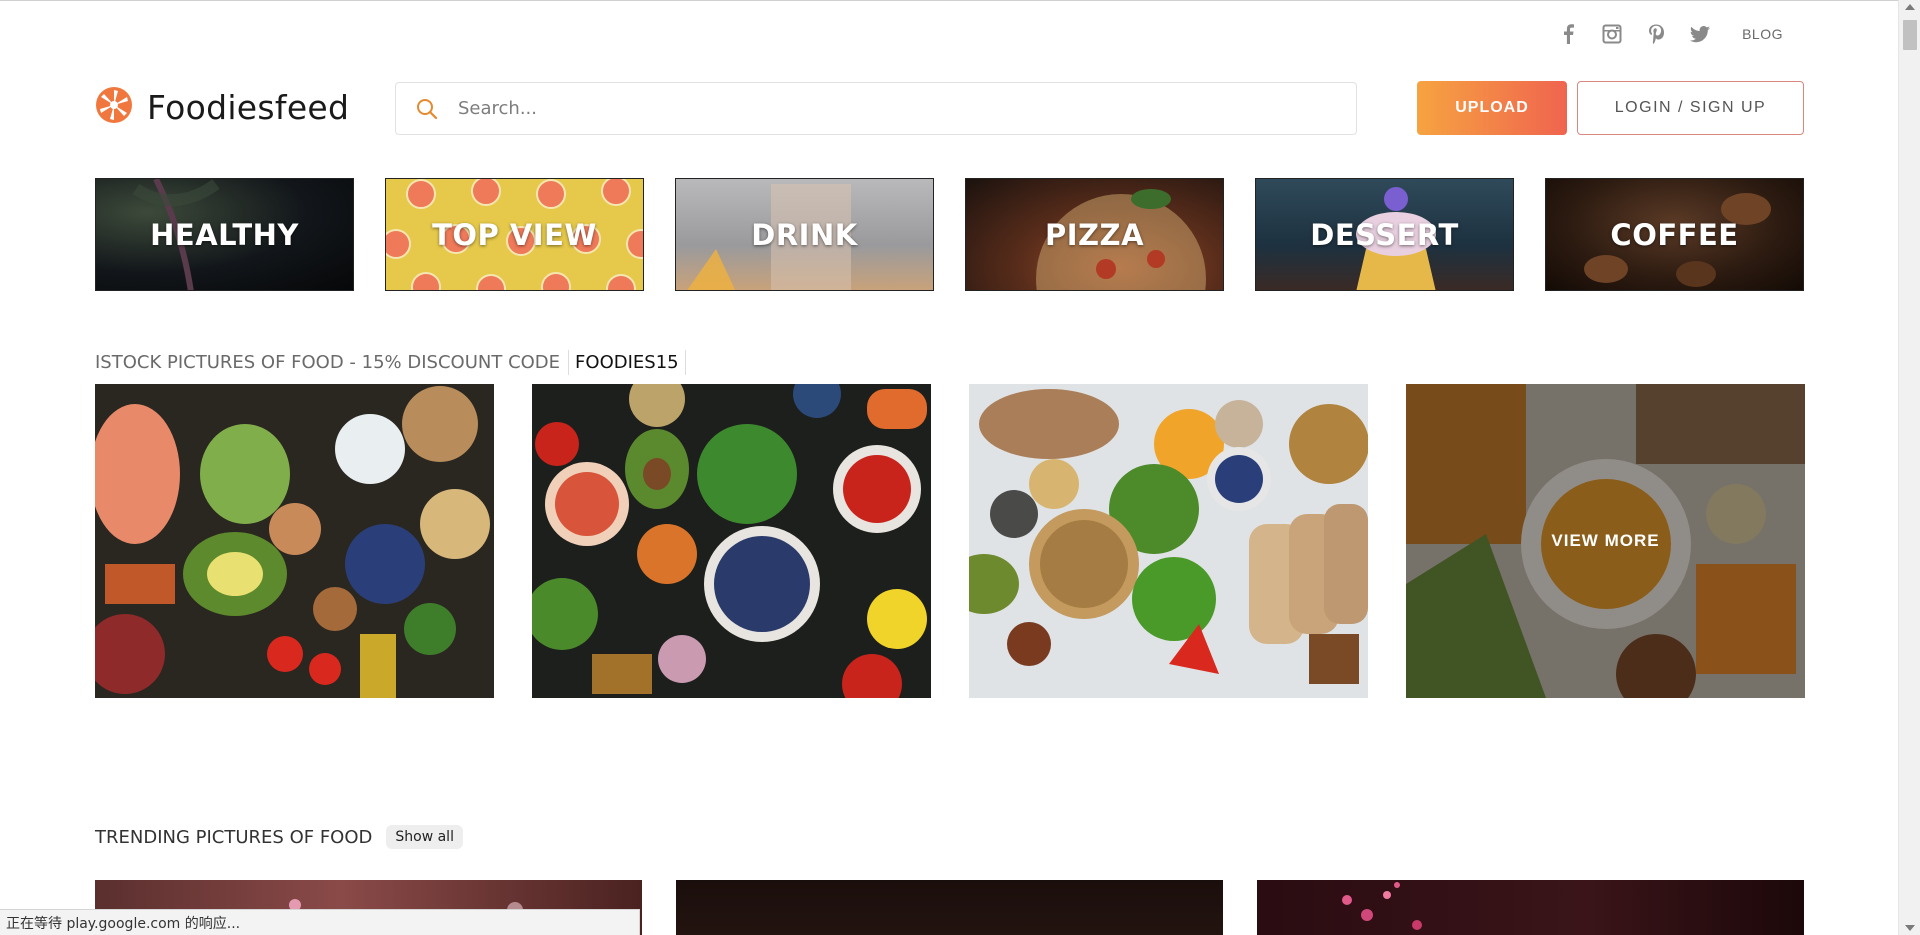 The height and width of the screenshot is (935, 1920). I want to click on view-more-label: VIEW MORE, so click(1605, 541).